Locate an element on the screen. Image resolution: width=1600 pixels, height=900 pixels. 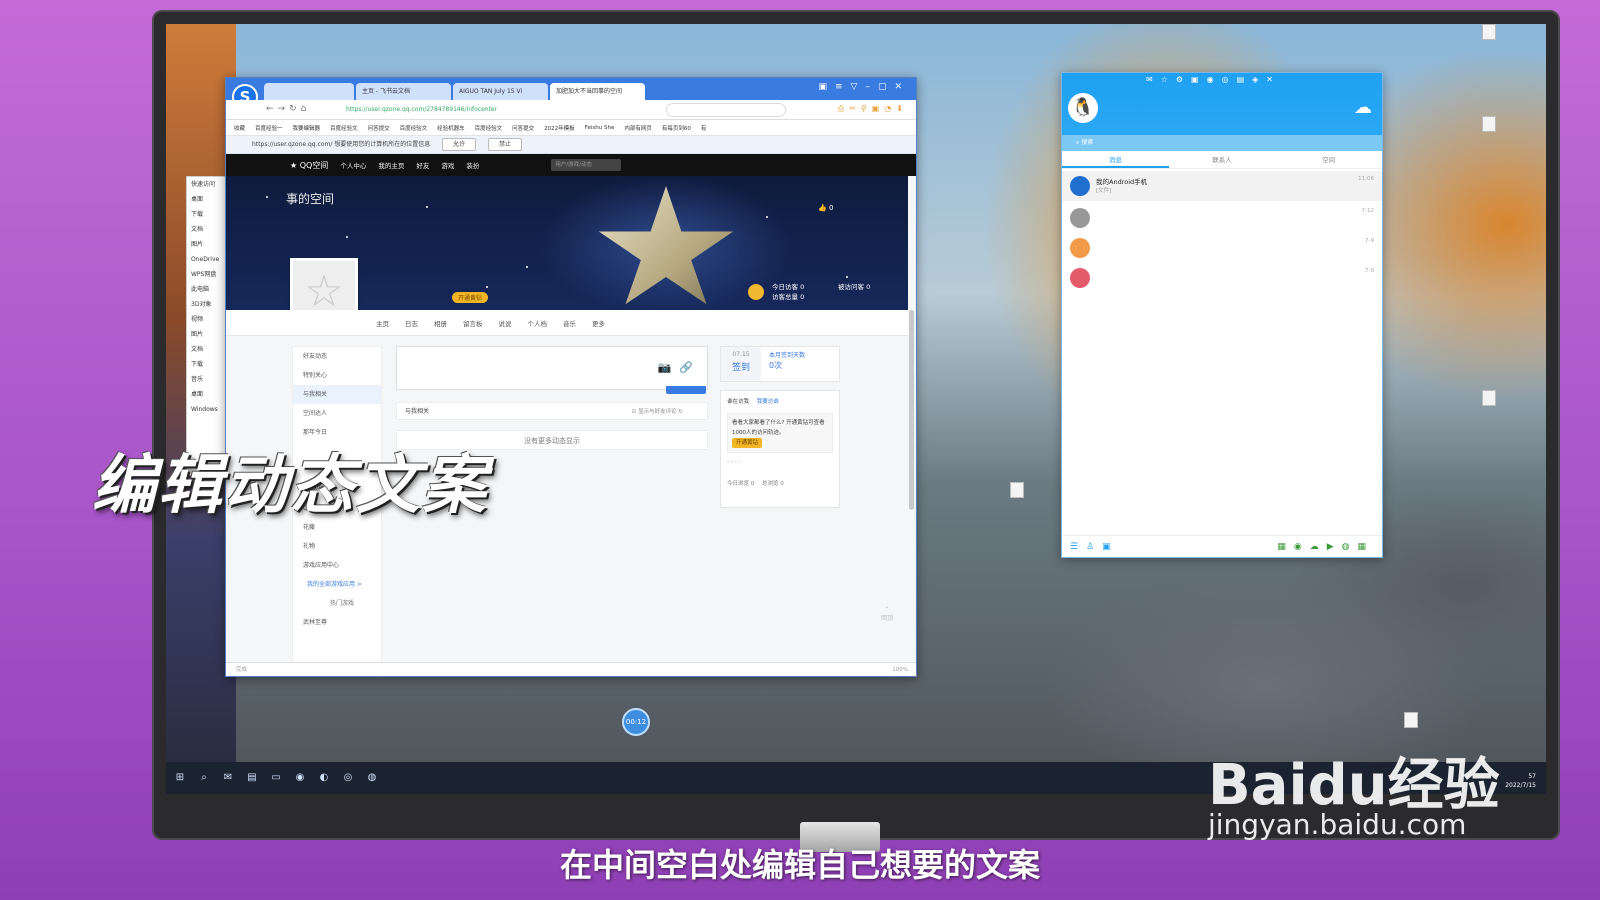
tab-music: 音乐 is located at coordinates (569, 323).